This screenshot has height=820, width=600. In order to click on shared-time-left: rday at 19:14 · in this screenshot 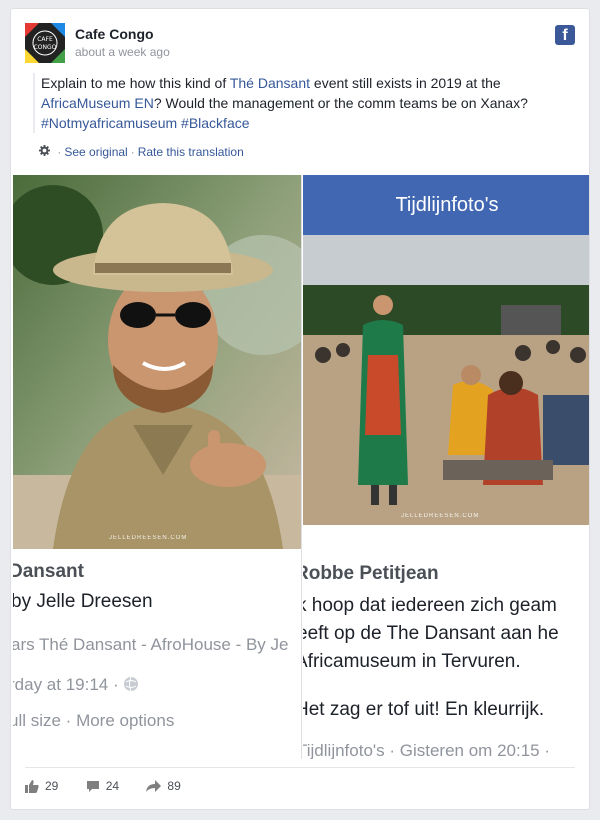, I will do `click(76, 685)`.